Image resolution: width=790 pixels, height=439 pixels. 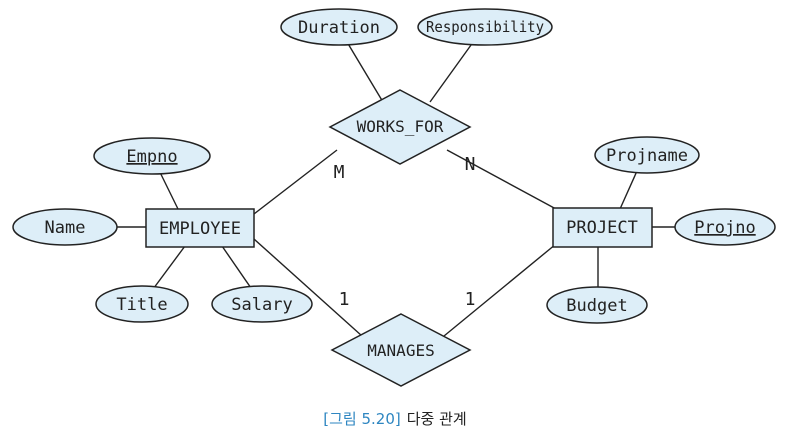 I want to click on manages-label: MANAGES, so click(x=400, y=350).